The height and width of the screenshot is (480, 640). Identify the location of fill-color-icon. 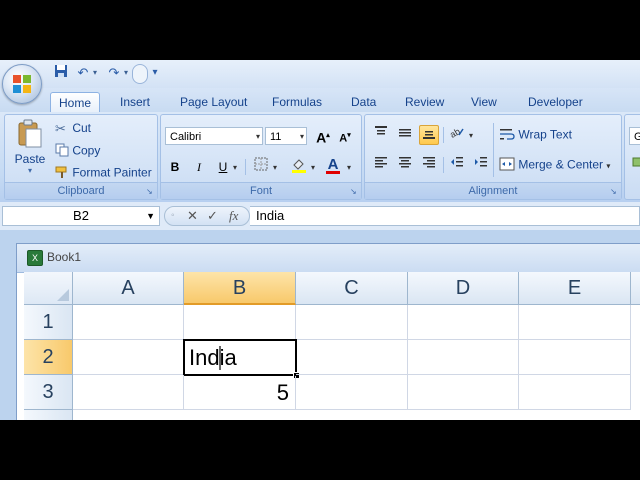
(299, 167).